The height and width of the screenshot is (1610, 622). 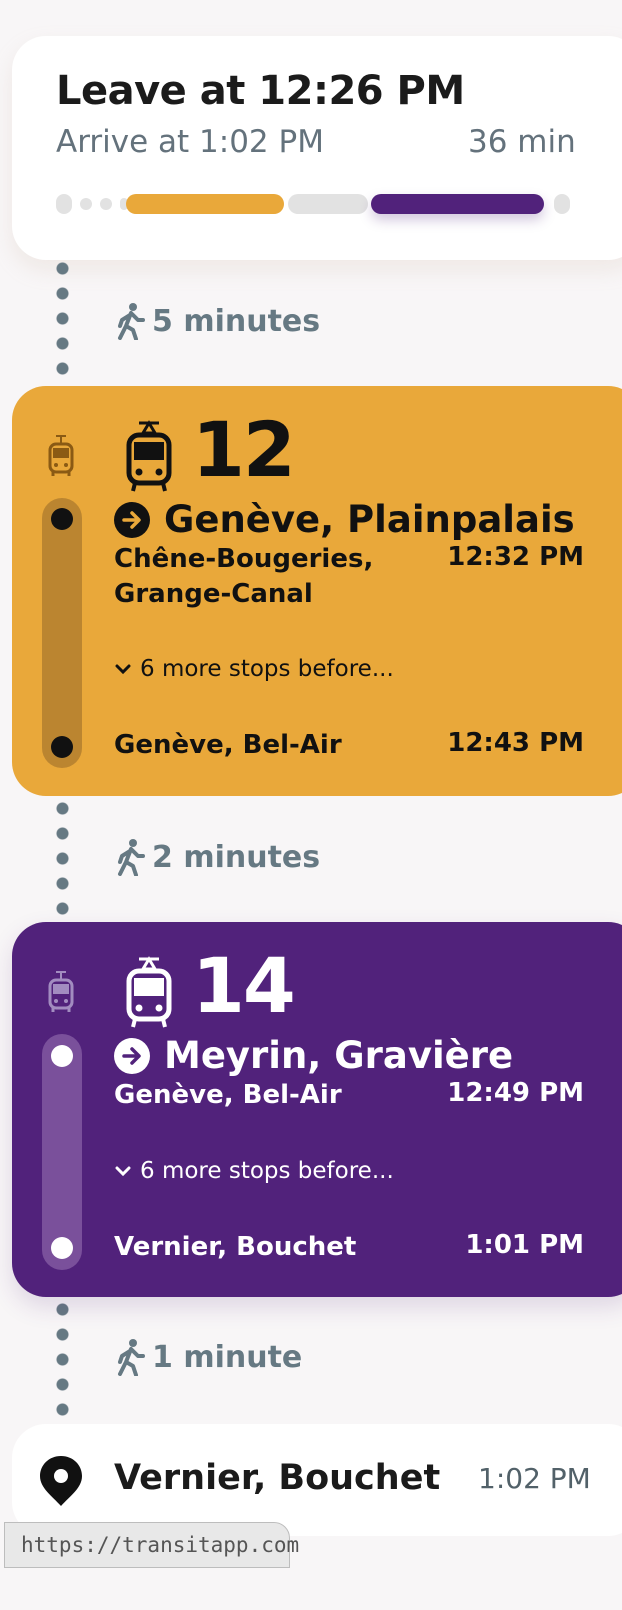 What do you see at coordinates (228, 745) in the screenshot?
I see `alight-stop-name: Genève, Bel-Air` at bounding box center [228, 745].